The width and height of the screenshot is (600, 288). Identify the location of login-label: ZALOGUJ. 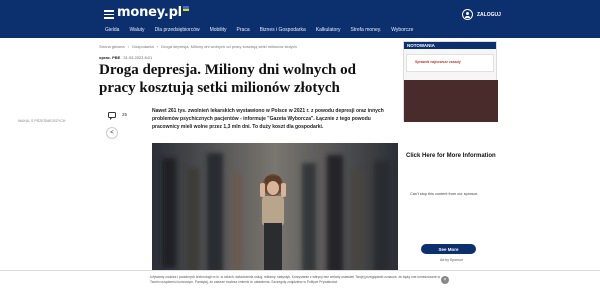
(489, 15).